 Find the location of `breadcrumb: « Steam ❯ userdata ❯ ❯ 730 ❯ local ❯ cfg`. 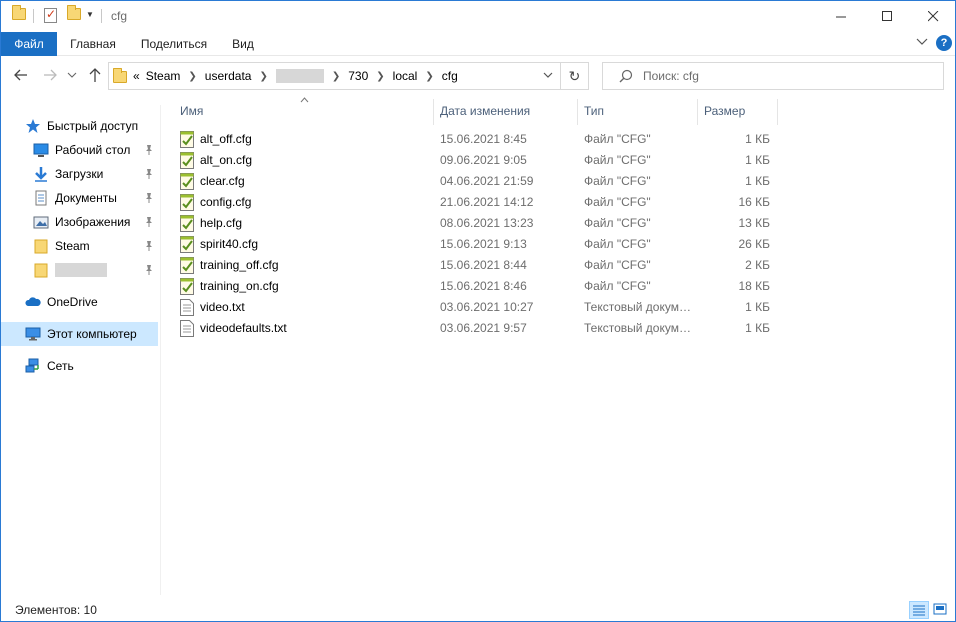

breadcrumb: « Steam ❯ userdata ❯ ❯ 730 ❯ local ❯ cfg is located at coordinates (295, 76).